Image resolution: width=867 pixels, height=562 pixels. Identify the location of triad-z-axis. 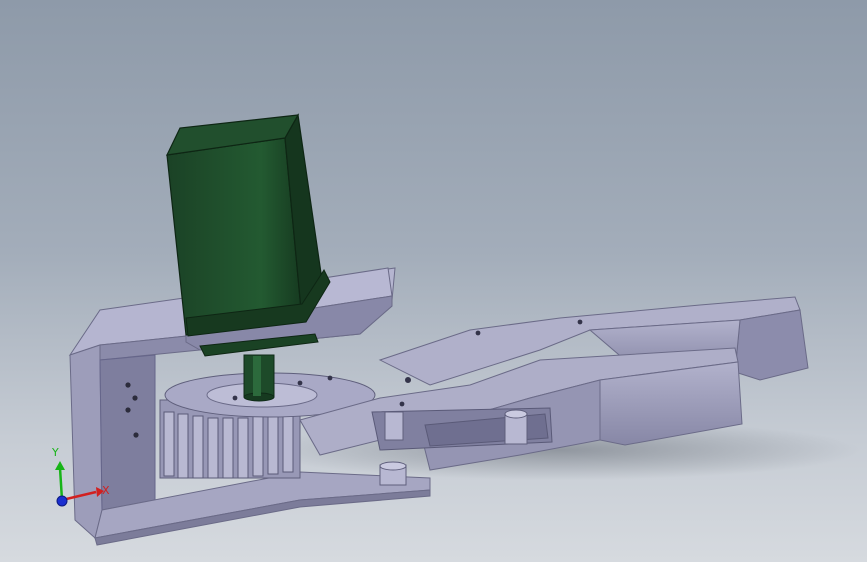
(62, 501).